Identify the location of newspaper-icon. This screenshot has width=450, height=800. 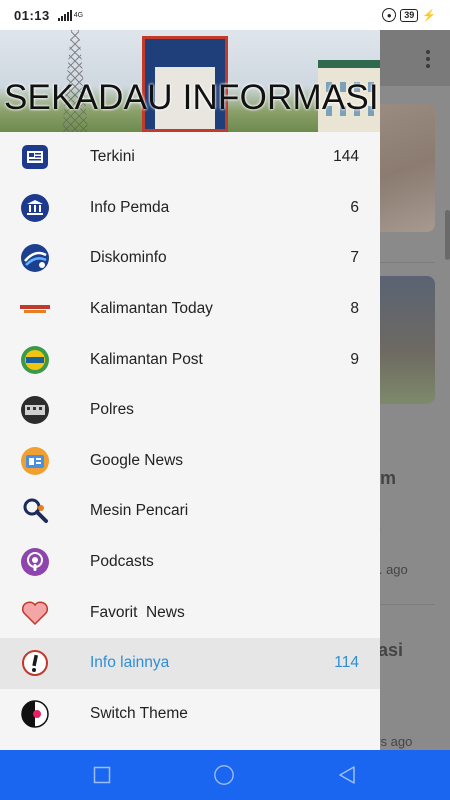
(35, 157).